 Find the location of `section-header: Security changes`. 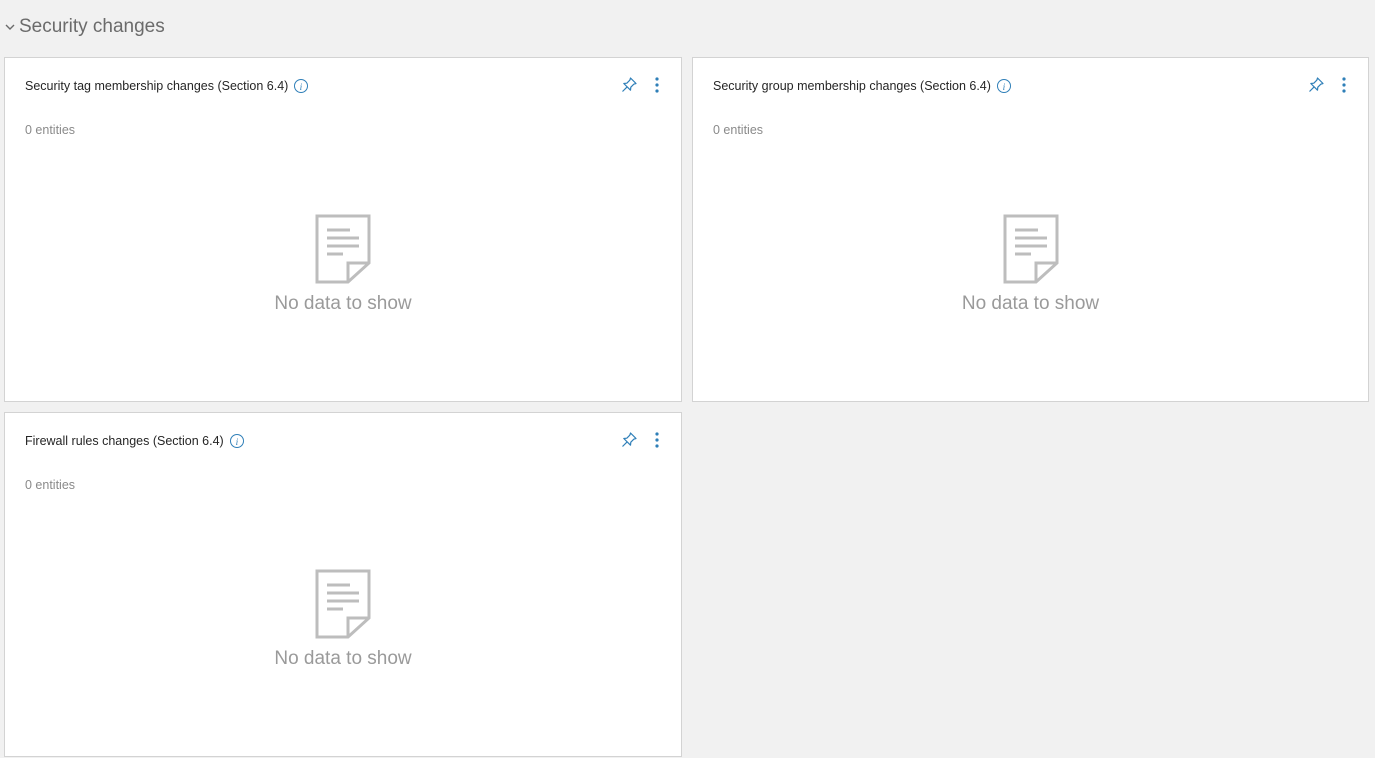

section-header: Security changes is located at coordinates (82, 27).